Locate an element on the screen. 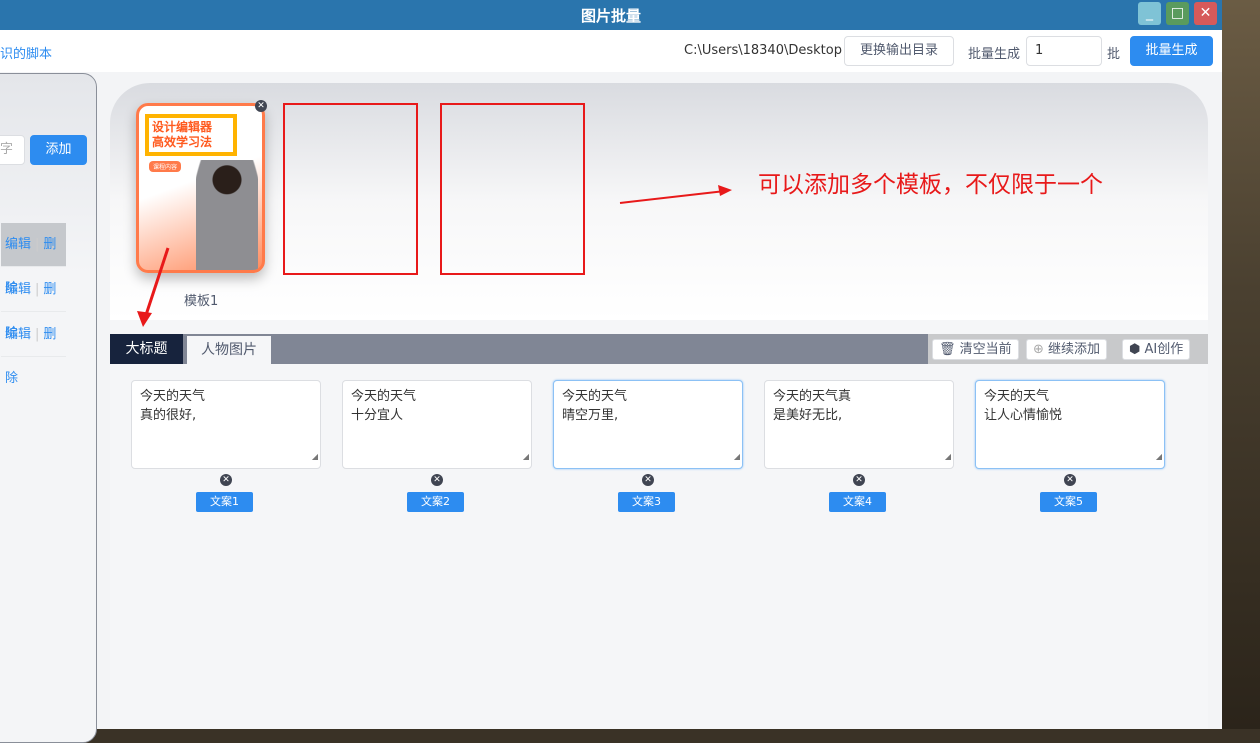 The height and width of the screenshot is (743, 1260). text-value: 今天的天气 让人心情愉悦 is located at coordinates (1023, 406).